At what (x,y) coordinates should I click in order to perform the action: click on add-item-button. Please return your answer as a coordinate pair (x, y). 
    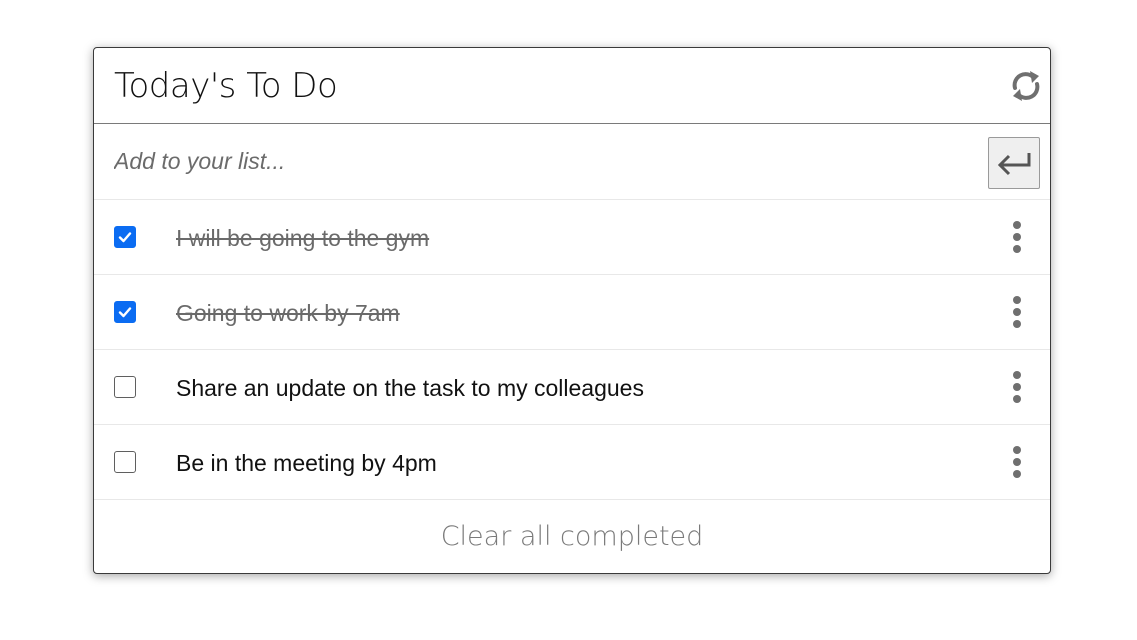
    Looking at the image, I should click on (1014, 163).